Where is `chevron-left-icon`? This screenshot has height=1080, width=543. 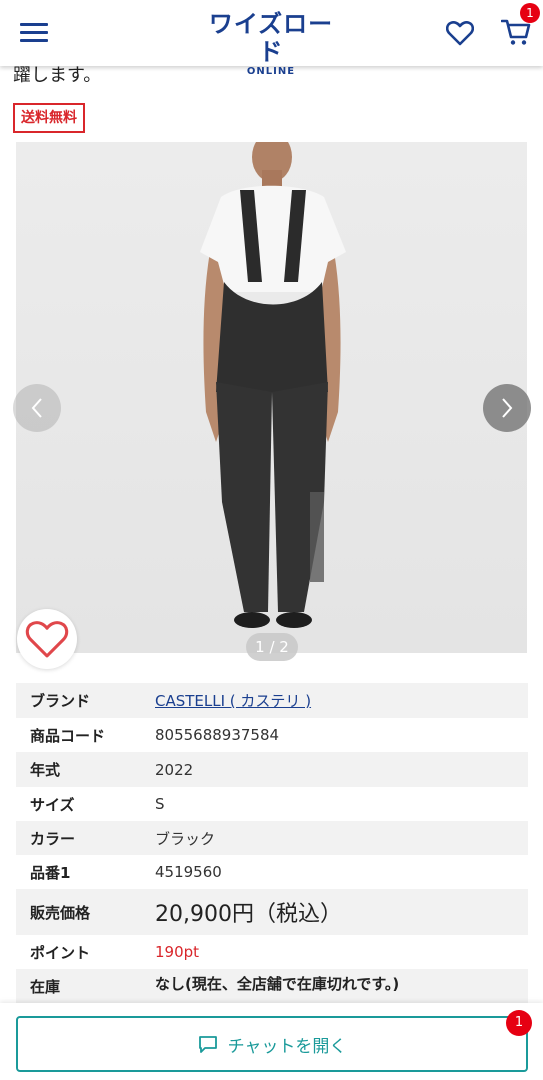
chevron-left-icon is located at coordinates (36, 408).